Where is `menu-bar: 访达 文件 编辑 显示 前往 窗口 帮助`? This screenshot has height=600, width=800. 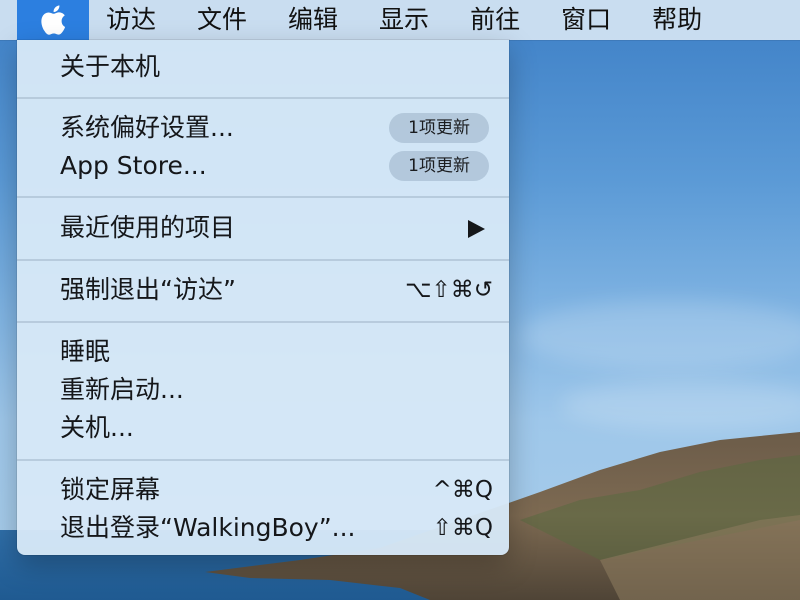
menu-bar: 访达 文件 编辑 显示 前往 窗口 帮助 is located at coordinates (400, 20).